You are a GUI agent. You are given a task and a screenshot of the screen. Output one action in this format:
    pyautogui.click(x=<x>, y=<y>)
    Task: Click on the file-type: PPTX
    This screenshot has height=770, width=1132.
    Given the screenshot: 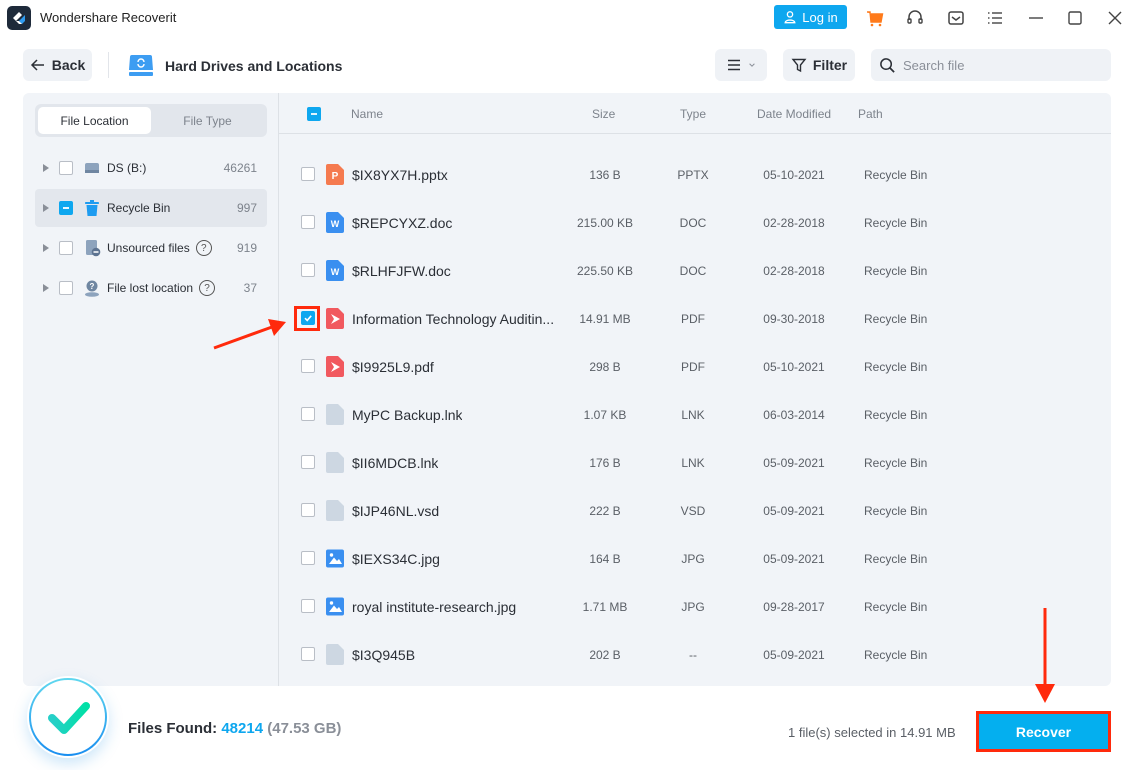 What is the action you would take?
    pyautogui.click(x=693, y=175)
    